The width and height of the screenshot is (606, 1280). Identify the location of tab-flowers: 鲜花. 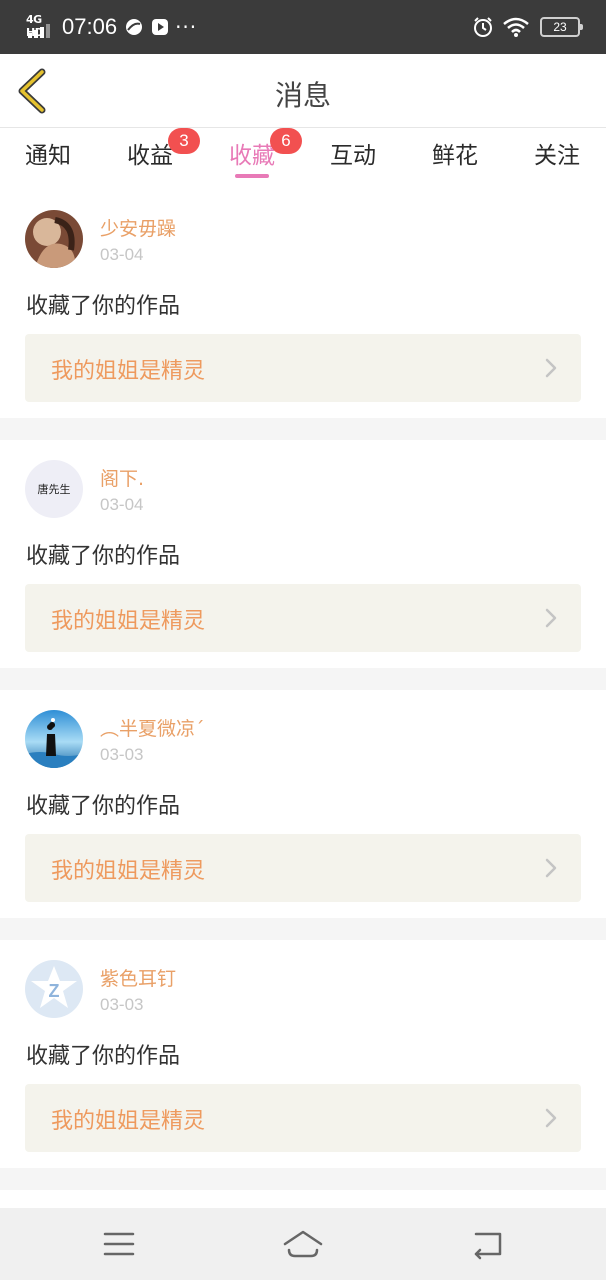
(455, 162).